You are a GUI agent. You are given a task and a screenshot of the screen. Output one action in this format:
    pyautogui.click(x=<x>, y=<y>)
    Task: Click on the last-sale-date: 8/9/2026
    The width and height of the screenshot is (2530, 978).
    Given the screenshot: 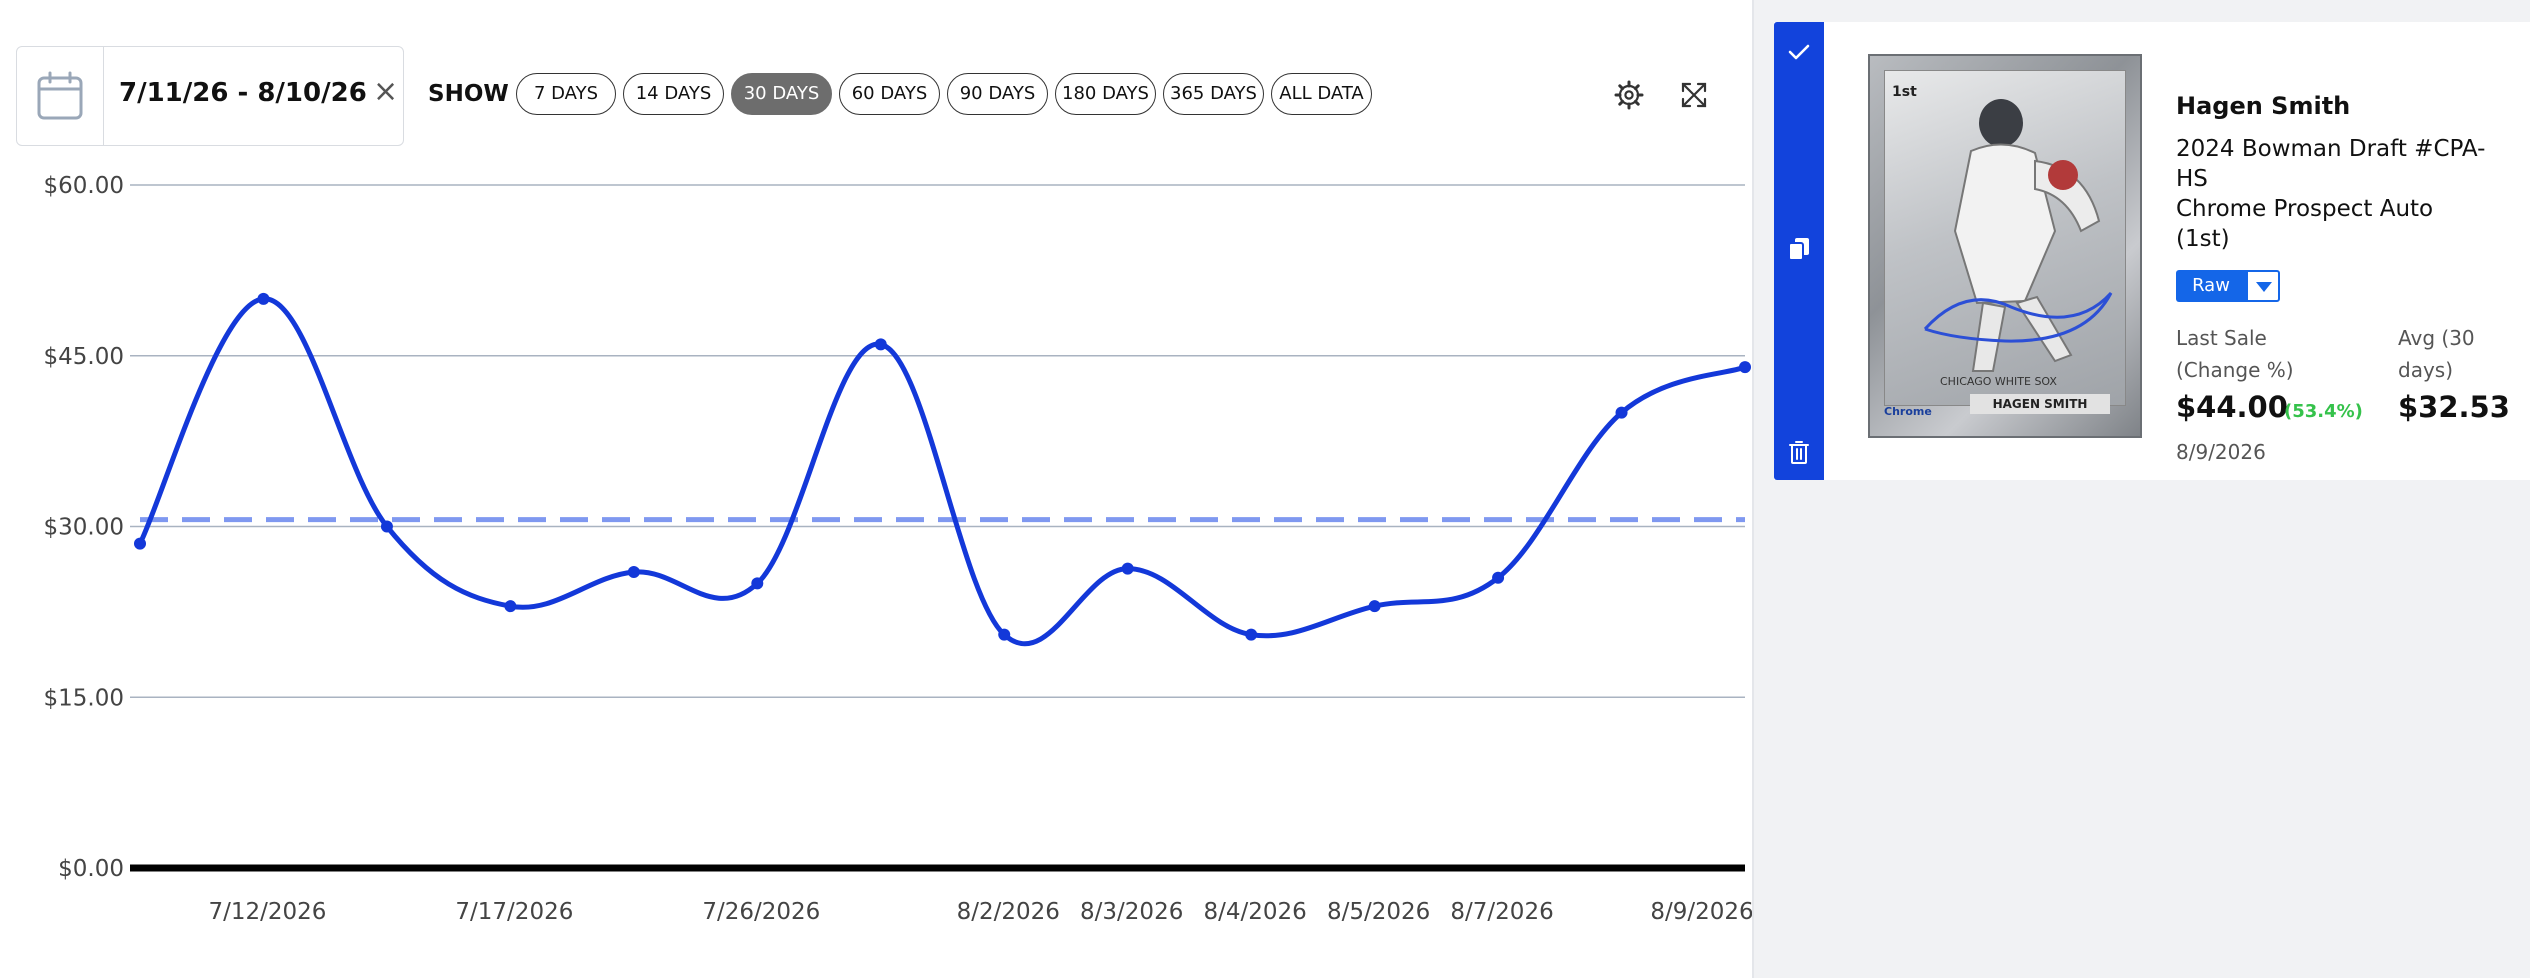 What is the action you would take?
    pyautogui.click(x=2221, y=452)
    